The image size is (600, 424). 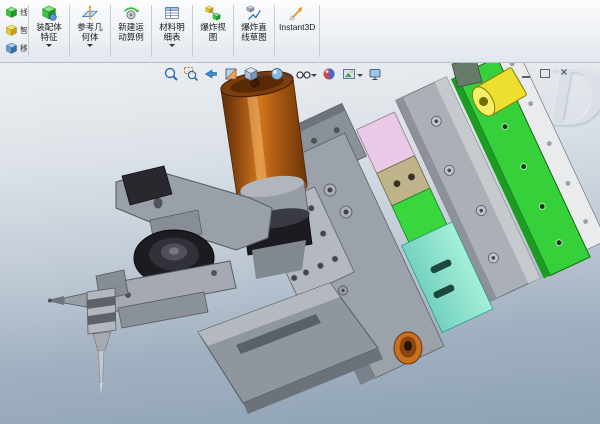 What do you see at coordinates (251, 74) in the screenshot?
I see `view-orientation-icon` at bounding box center [251, 74].